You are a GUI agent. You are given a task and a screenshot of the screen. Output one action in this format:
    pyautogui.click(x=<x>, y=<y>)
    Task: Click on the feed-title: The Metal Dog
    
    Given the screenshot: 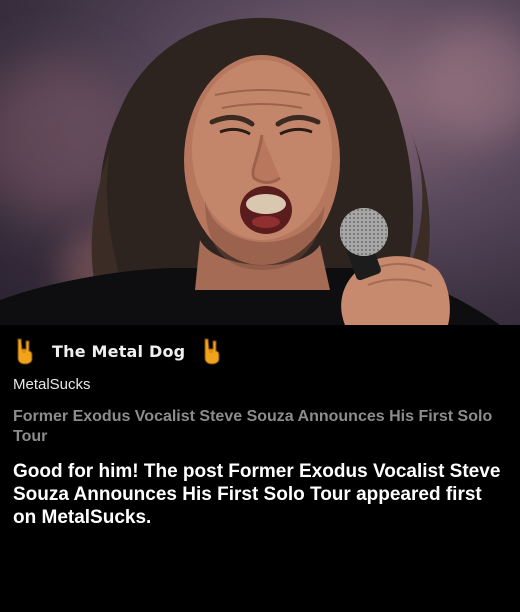 What is the action you would take?
    pyautogui.click(x=118, y=351)
    